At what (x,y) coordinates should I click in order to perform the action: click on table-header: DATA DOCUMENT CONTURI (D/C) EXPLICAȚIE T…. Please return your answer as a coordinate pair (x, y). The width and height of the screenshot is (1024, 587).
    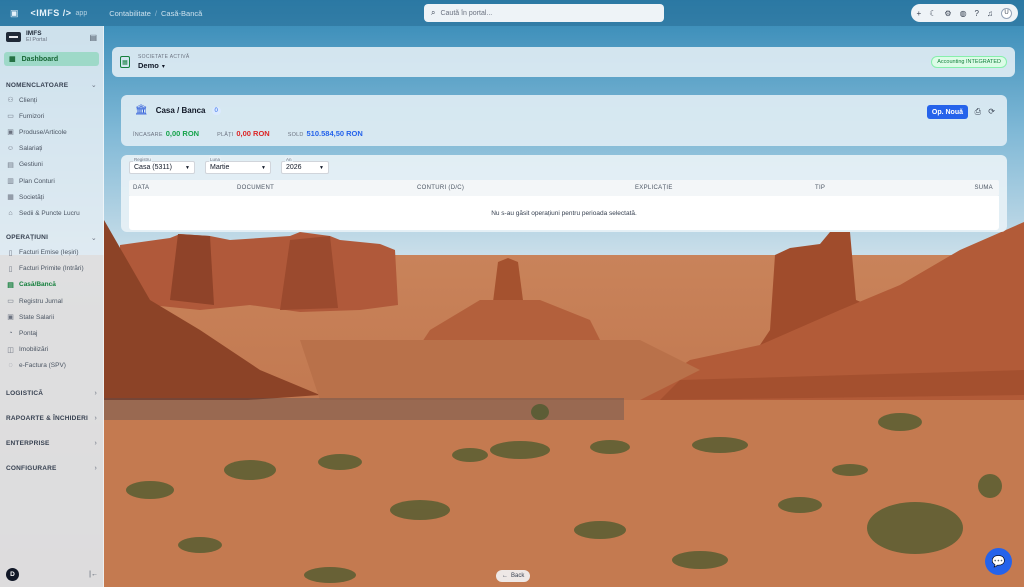
    Looking at the image, I should click on (564, 188).